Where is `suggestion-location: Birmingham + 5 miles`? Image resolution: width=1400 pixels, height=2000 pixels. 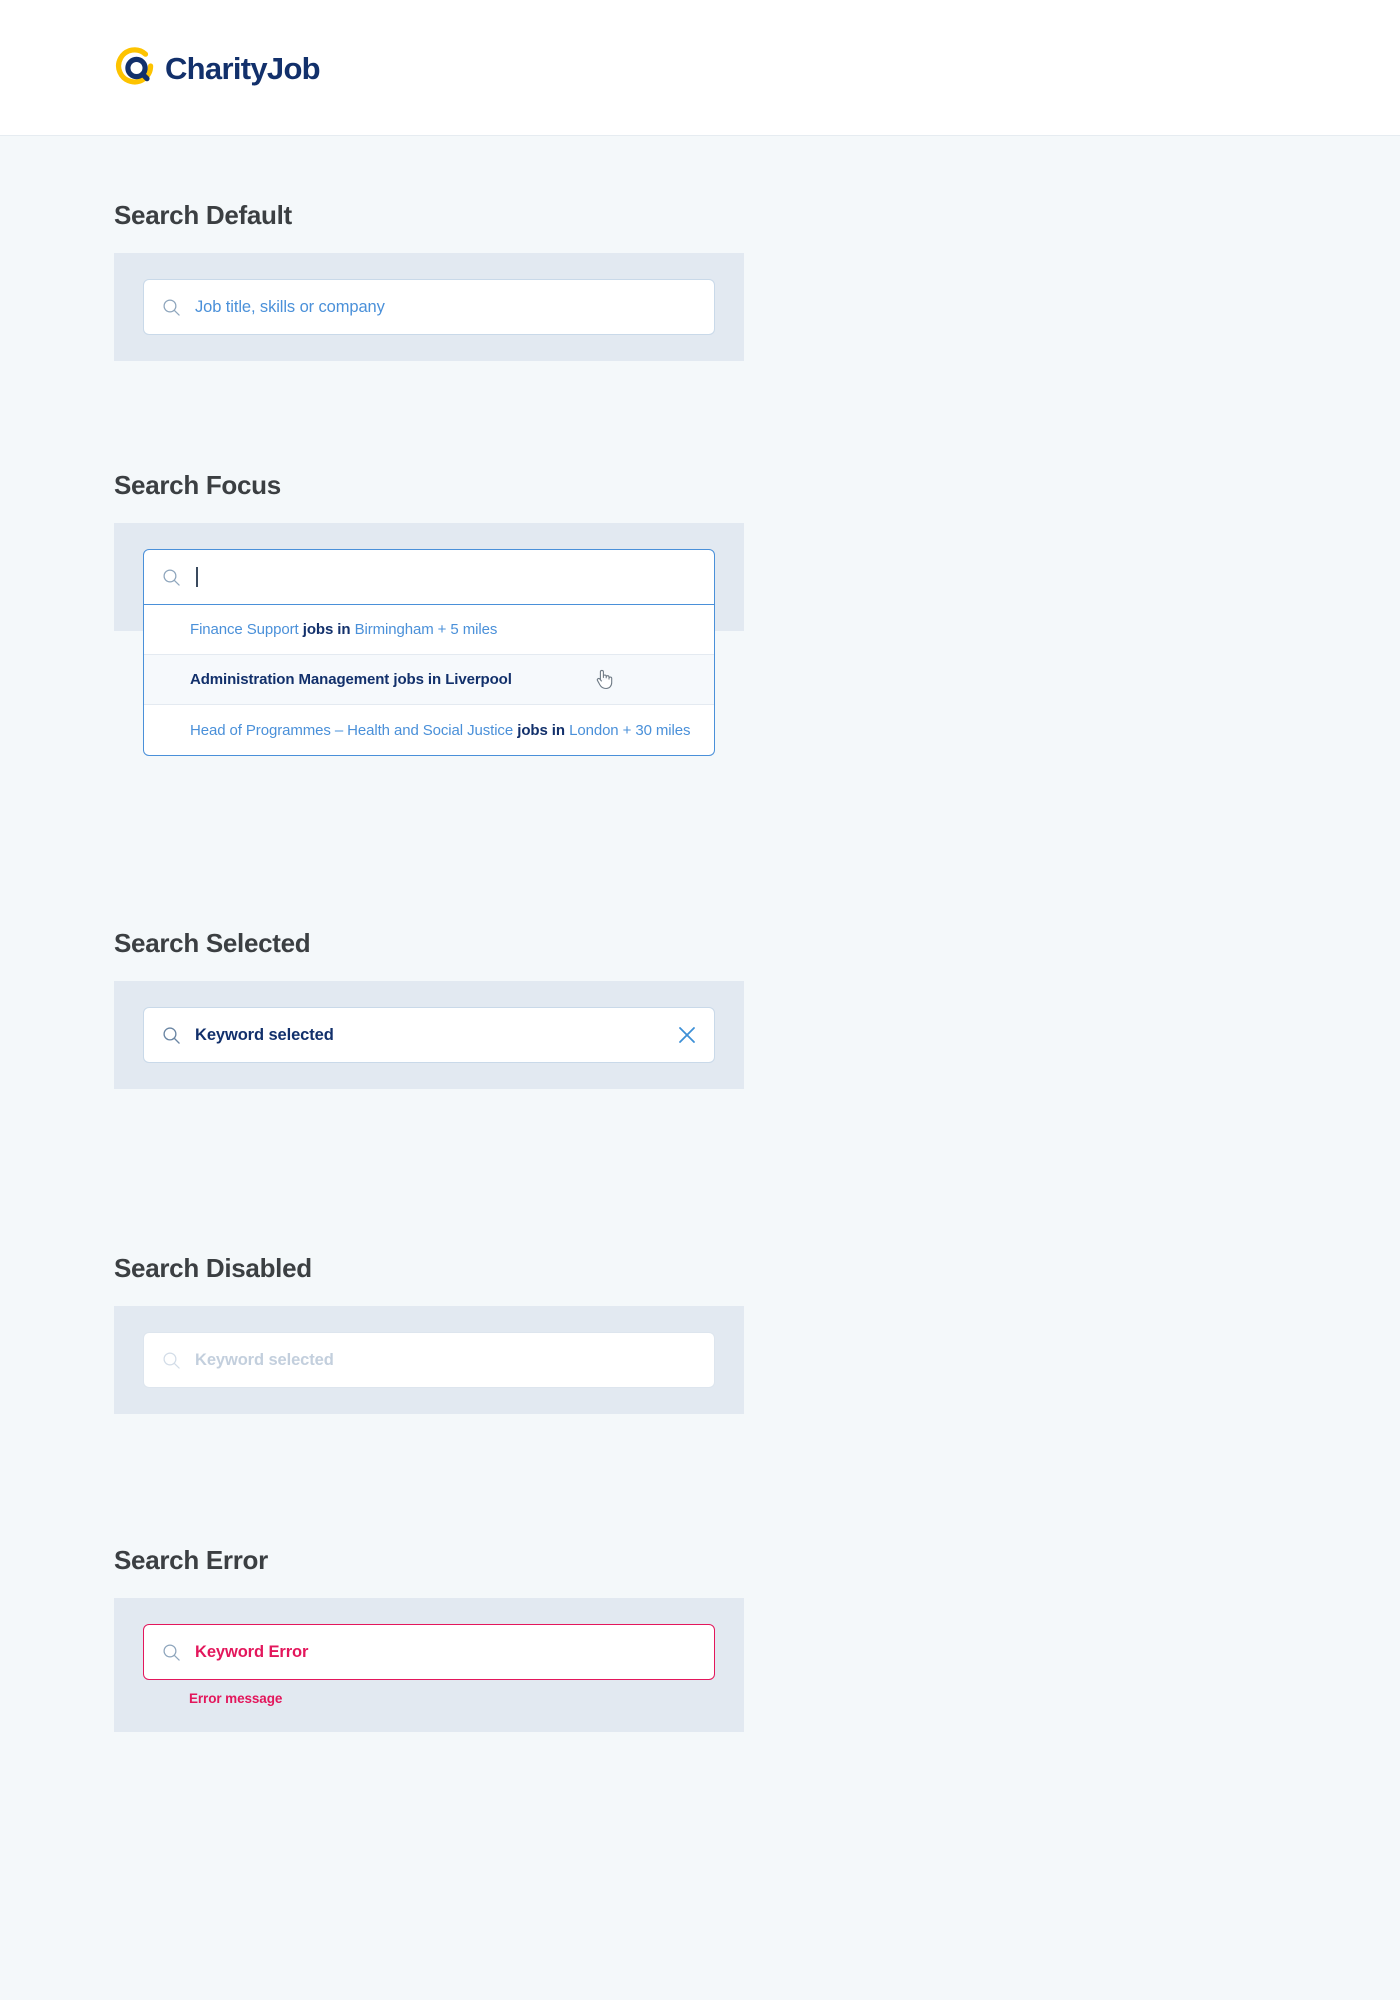
suggestion-location: Birmingham + 5 miles is located at coordinates (426, 630).